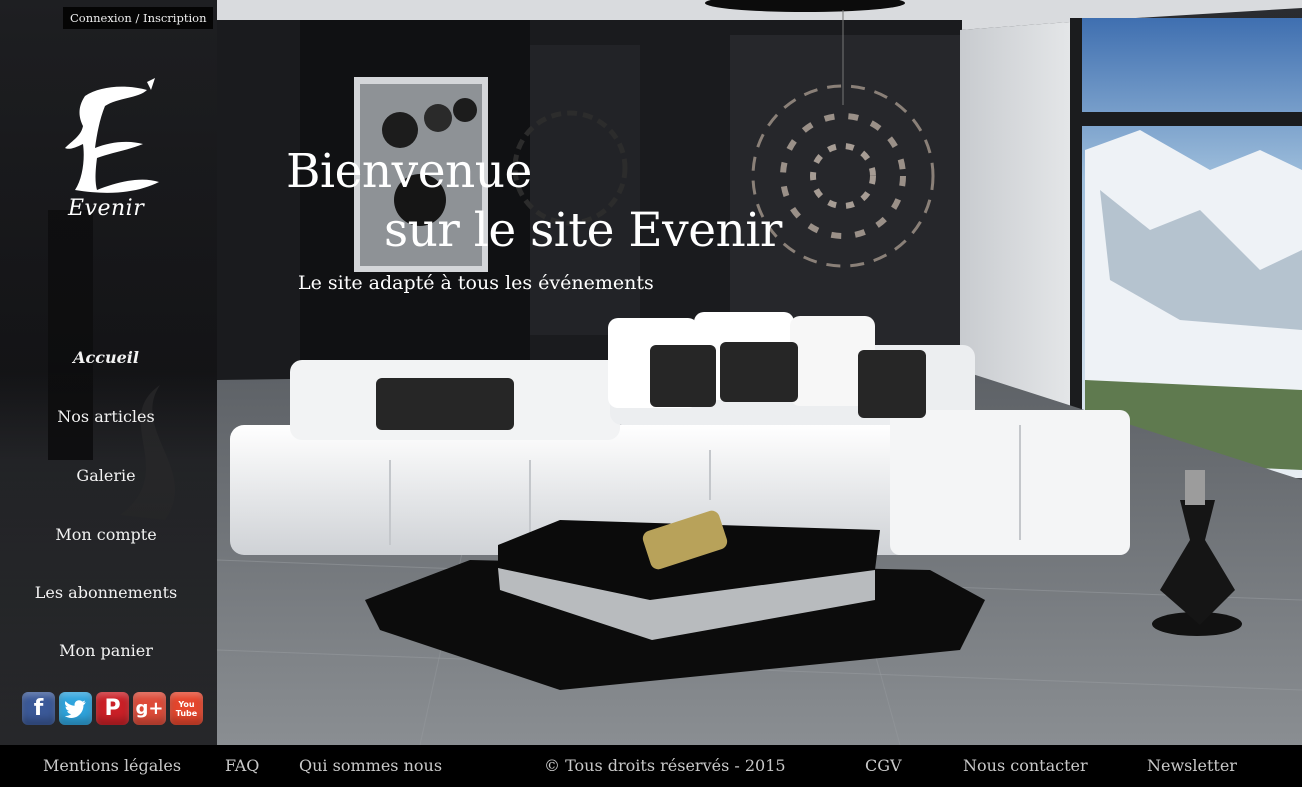  I want to click on twitter-icon, so click(75, 708).